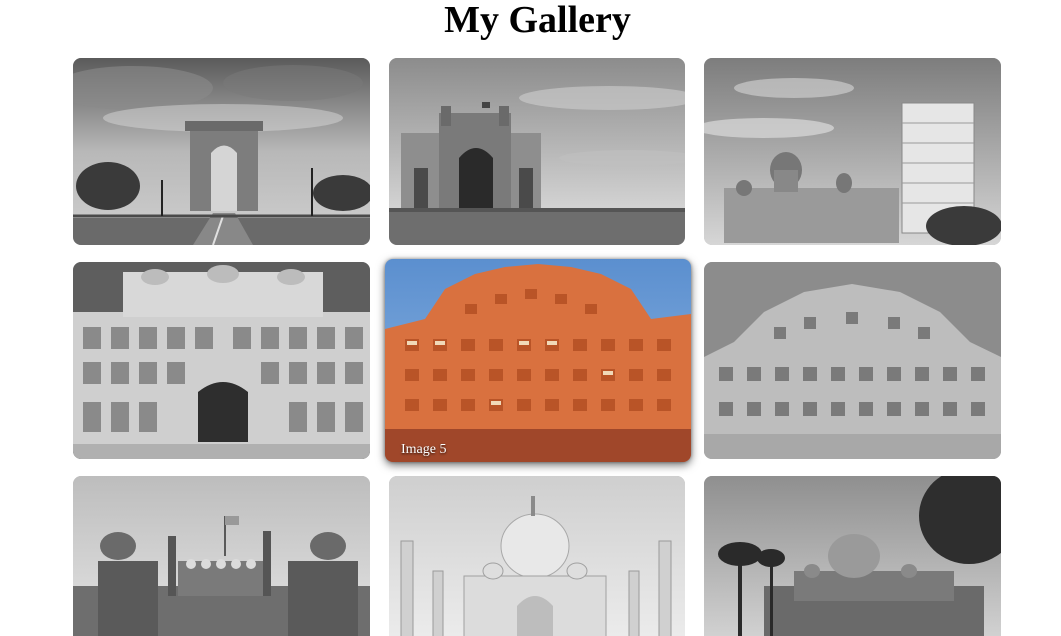 The image size is (1061, 636). What do you see at coordinates (537, 20) in the screenshot?
I see `page-title: My Gallery` at bounding box center [537, 20].